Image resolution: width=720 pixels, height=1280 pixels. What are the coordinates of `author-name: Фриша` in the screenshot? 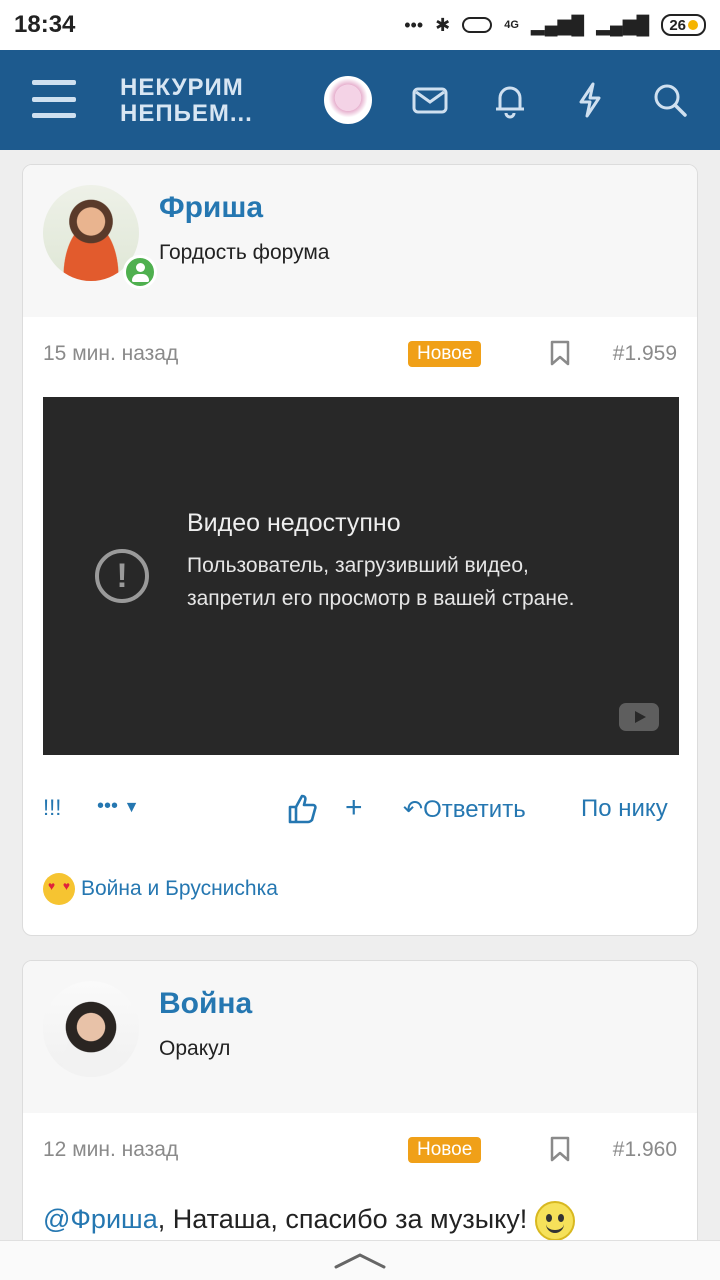 It's located at (211, 208).